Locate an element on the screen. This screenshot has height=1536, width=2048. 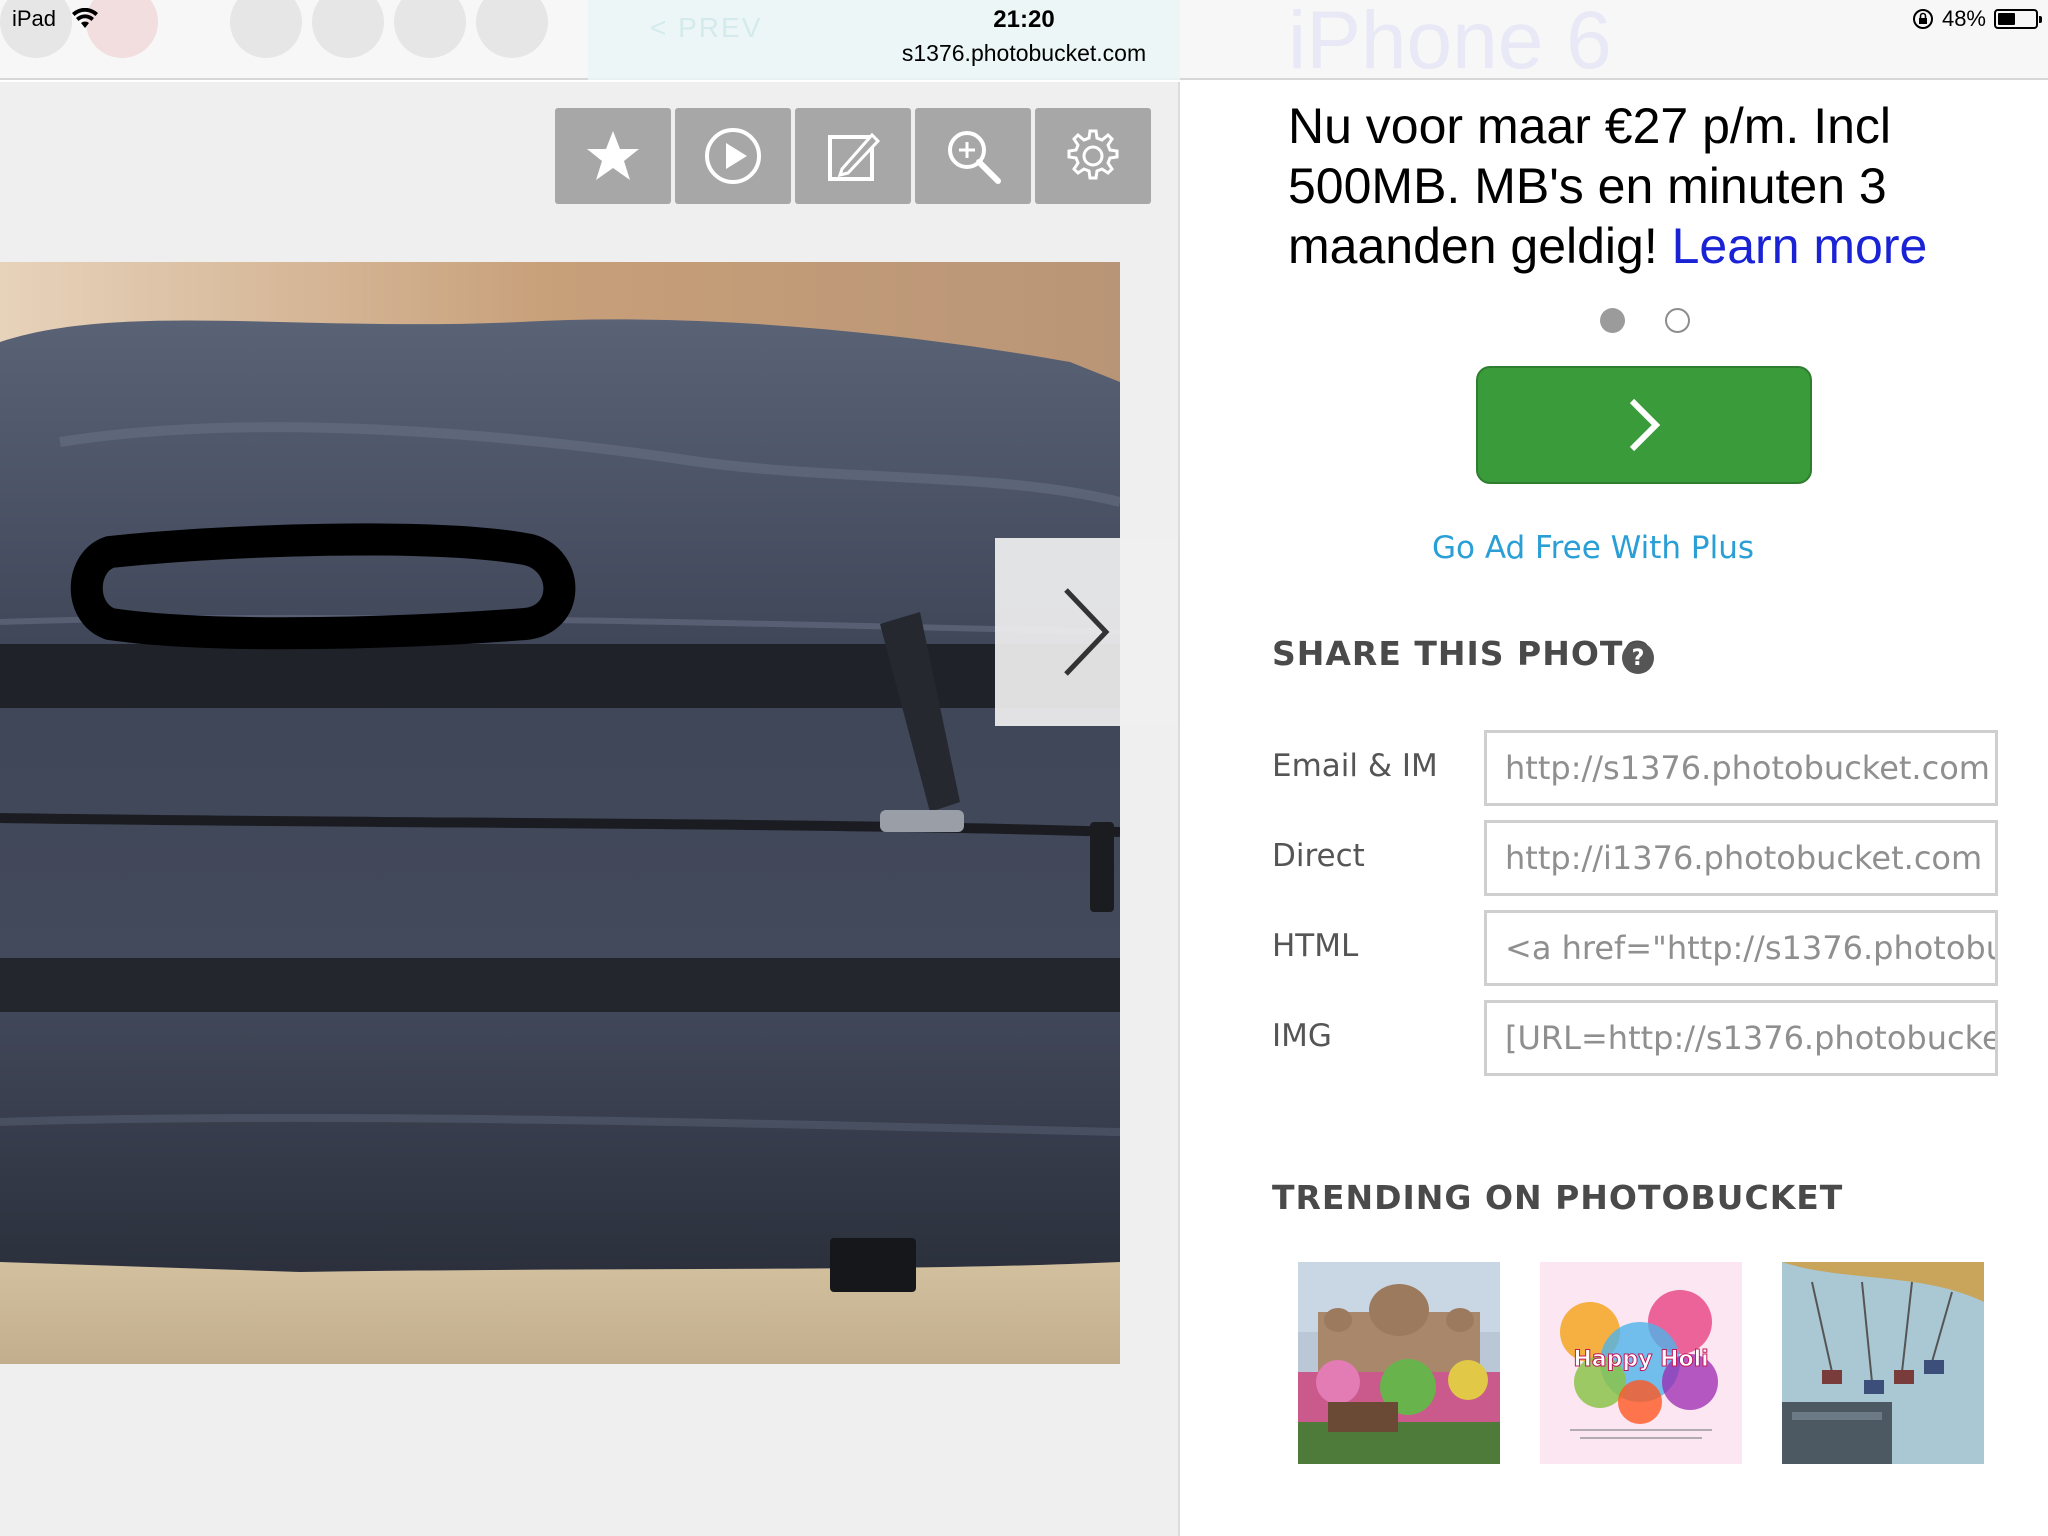
edit-icon is located at coordinates (854, 156).